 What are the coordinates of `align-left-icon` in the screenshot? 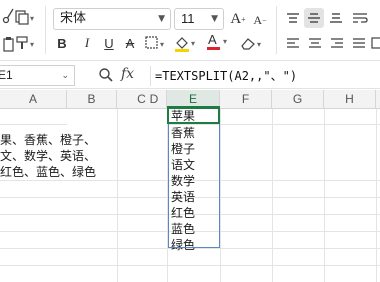 It's located at (293, 43).